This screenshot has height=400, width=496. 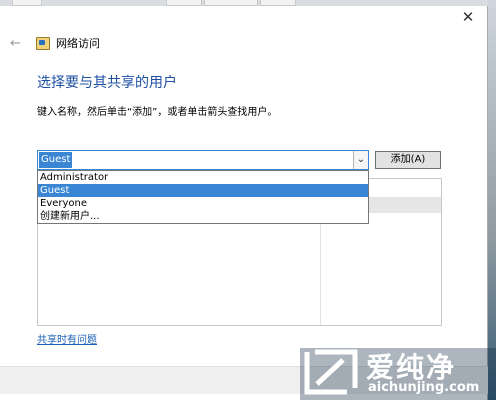 What do you see at coordinates (203, 203) in the screenshot?
I see `dropdown-option-everyone: Everyone` at bounding box center [203, 203].